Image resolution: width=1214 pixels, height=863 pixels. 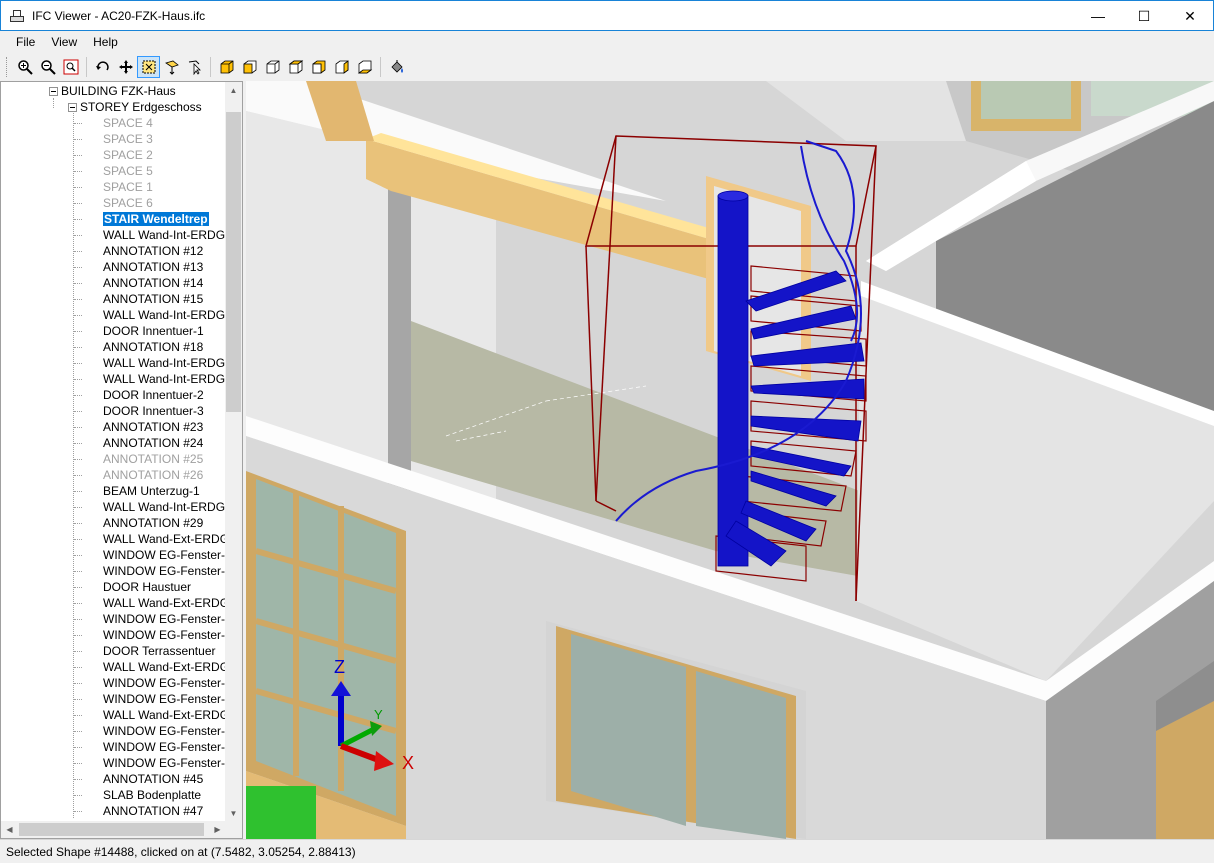 I want to click on tree-item: WALL Wand-Int-ERDG-4, so click(x=164, y=235).